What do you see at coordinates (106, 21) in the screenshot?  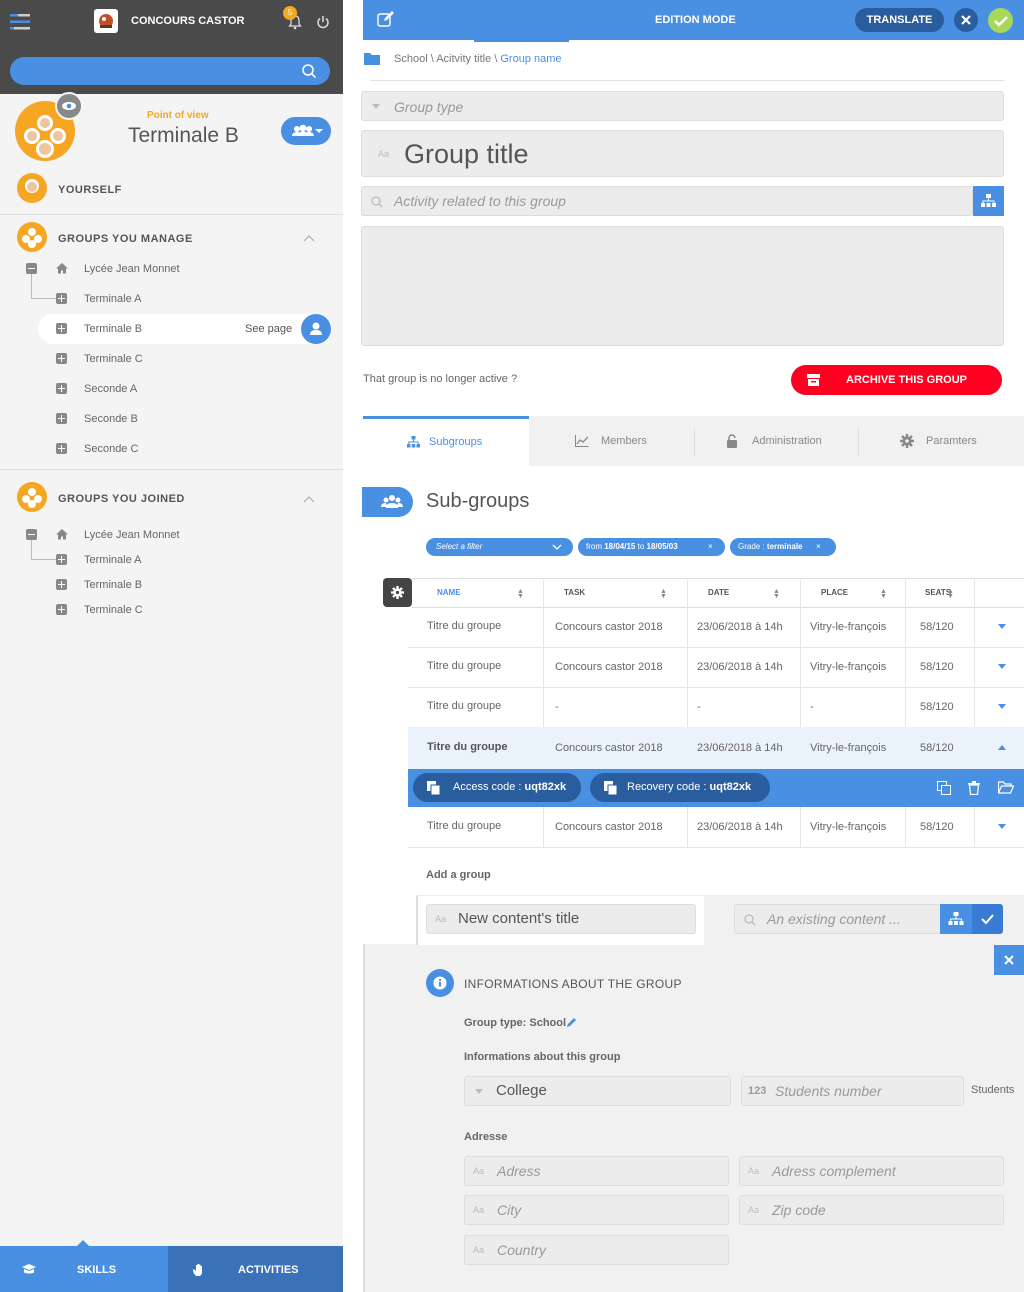 I see `castor-logo` at bounding box center [106, 21].